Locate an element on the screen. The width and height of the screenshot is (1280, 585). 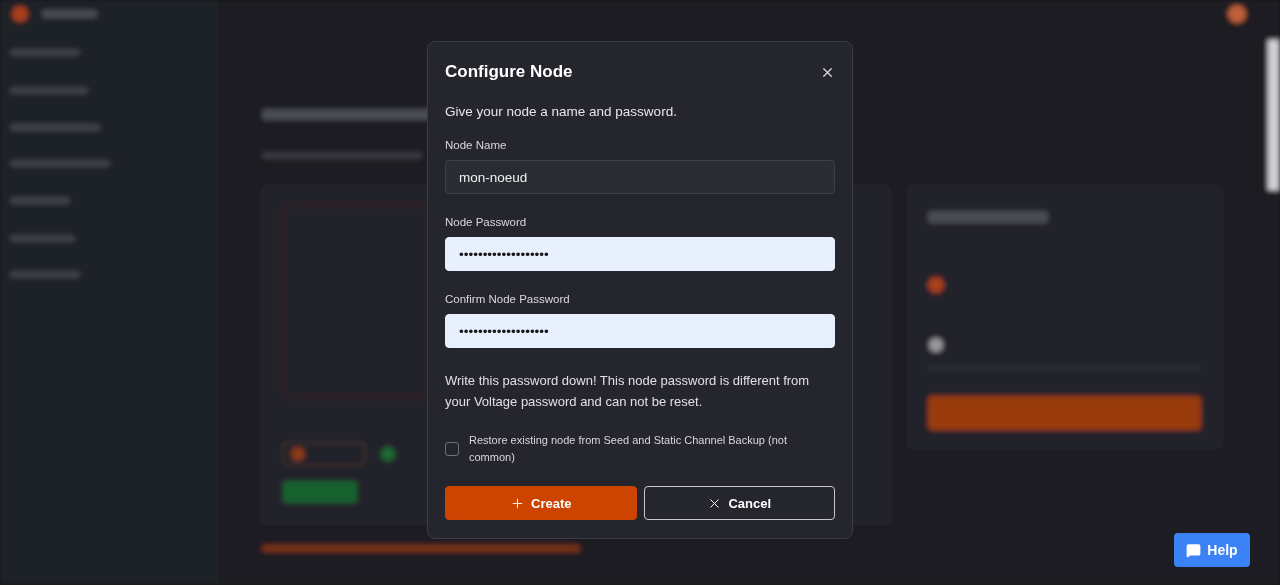
field-label: Confirm Node Password is located at coordinates (508, 299).